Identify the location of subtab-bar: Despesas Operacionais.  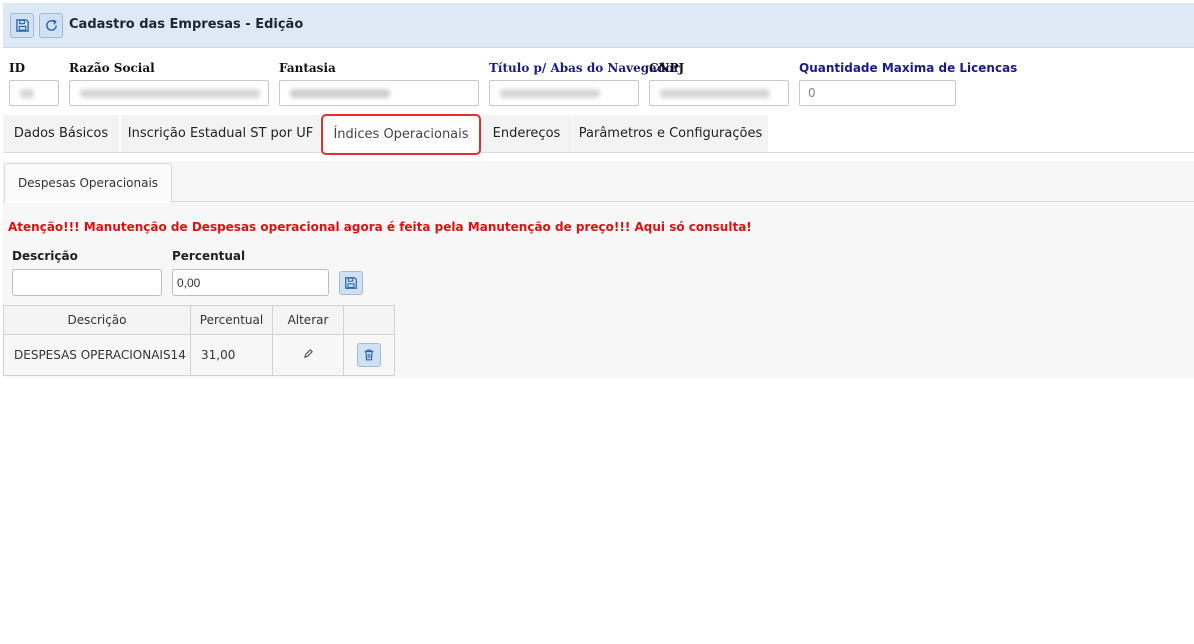
(598, 182).